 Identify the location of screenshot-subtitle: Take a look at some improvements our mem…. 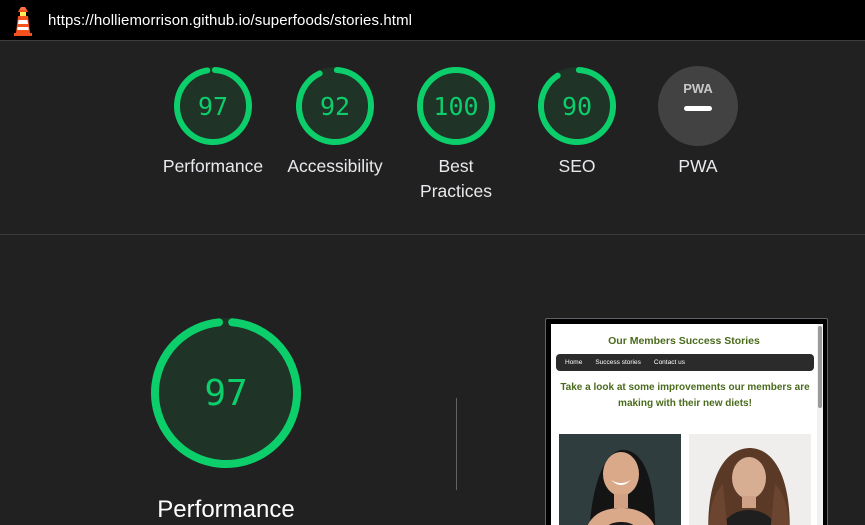
(685, 395).